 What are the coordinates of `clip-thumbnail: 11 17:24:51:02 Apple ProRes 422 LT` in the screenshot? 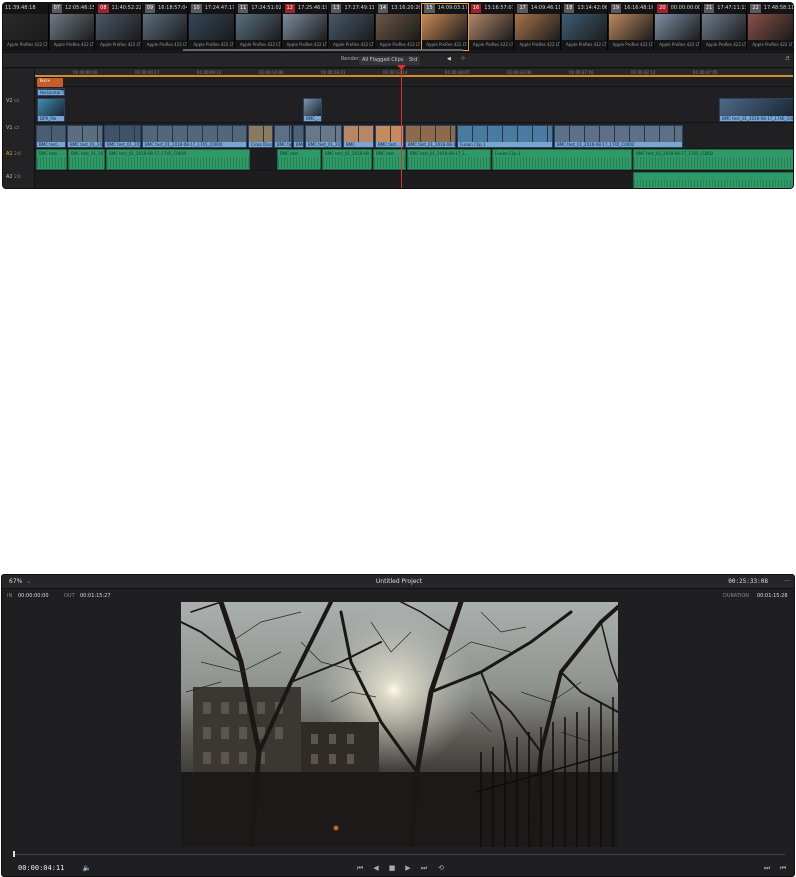 It's located at (258, 27).